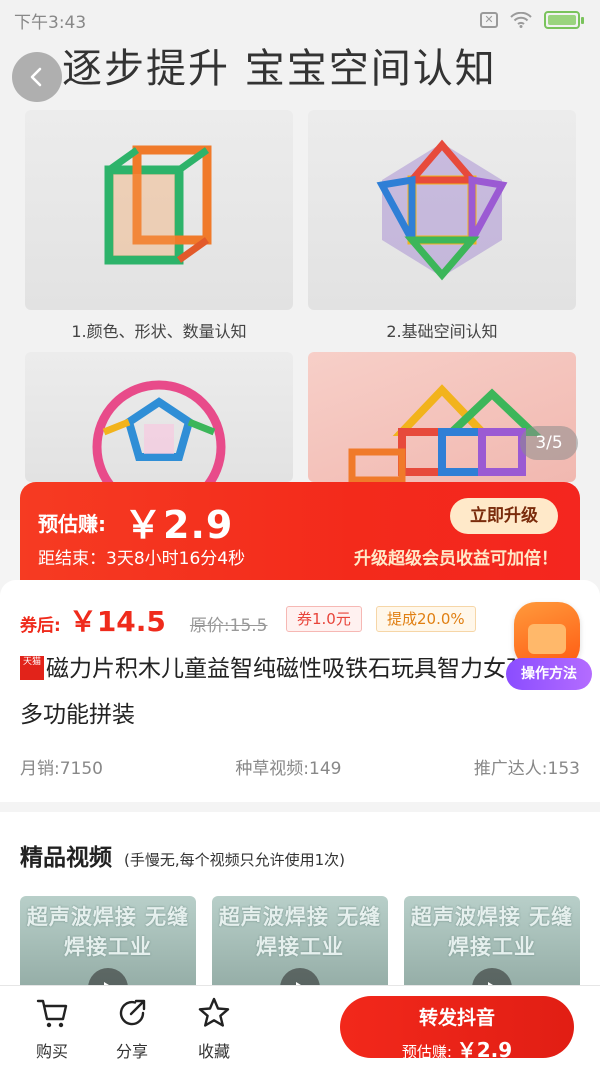  I want to click on promo-slogan: 升级超级会员收益可加倍！, so click(456, 559).